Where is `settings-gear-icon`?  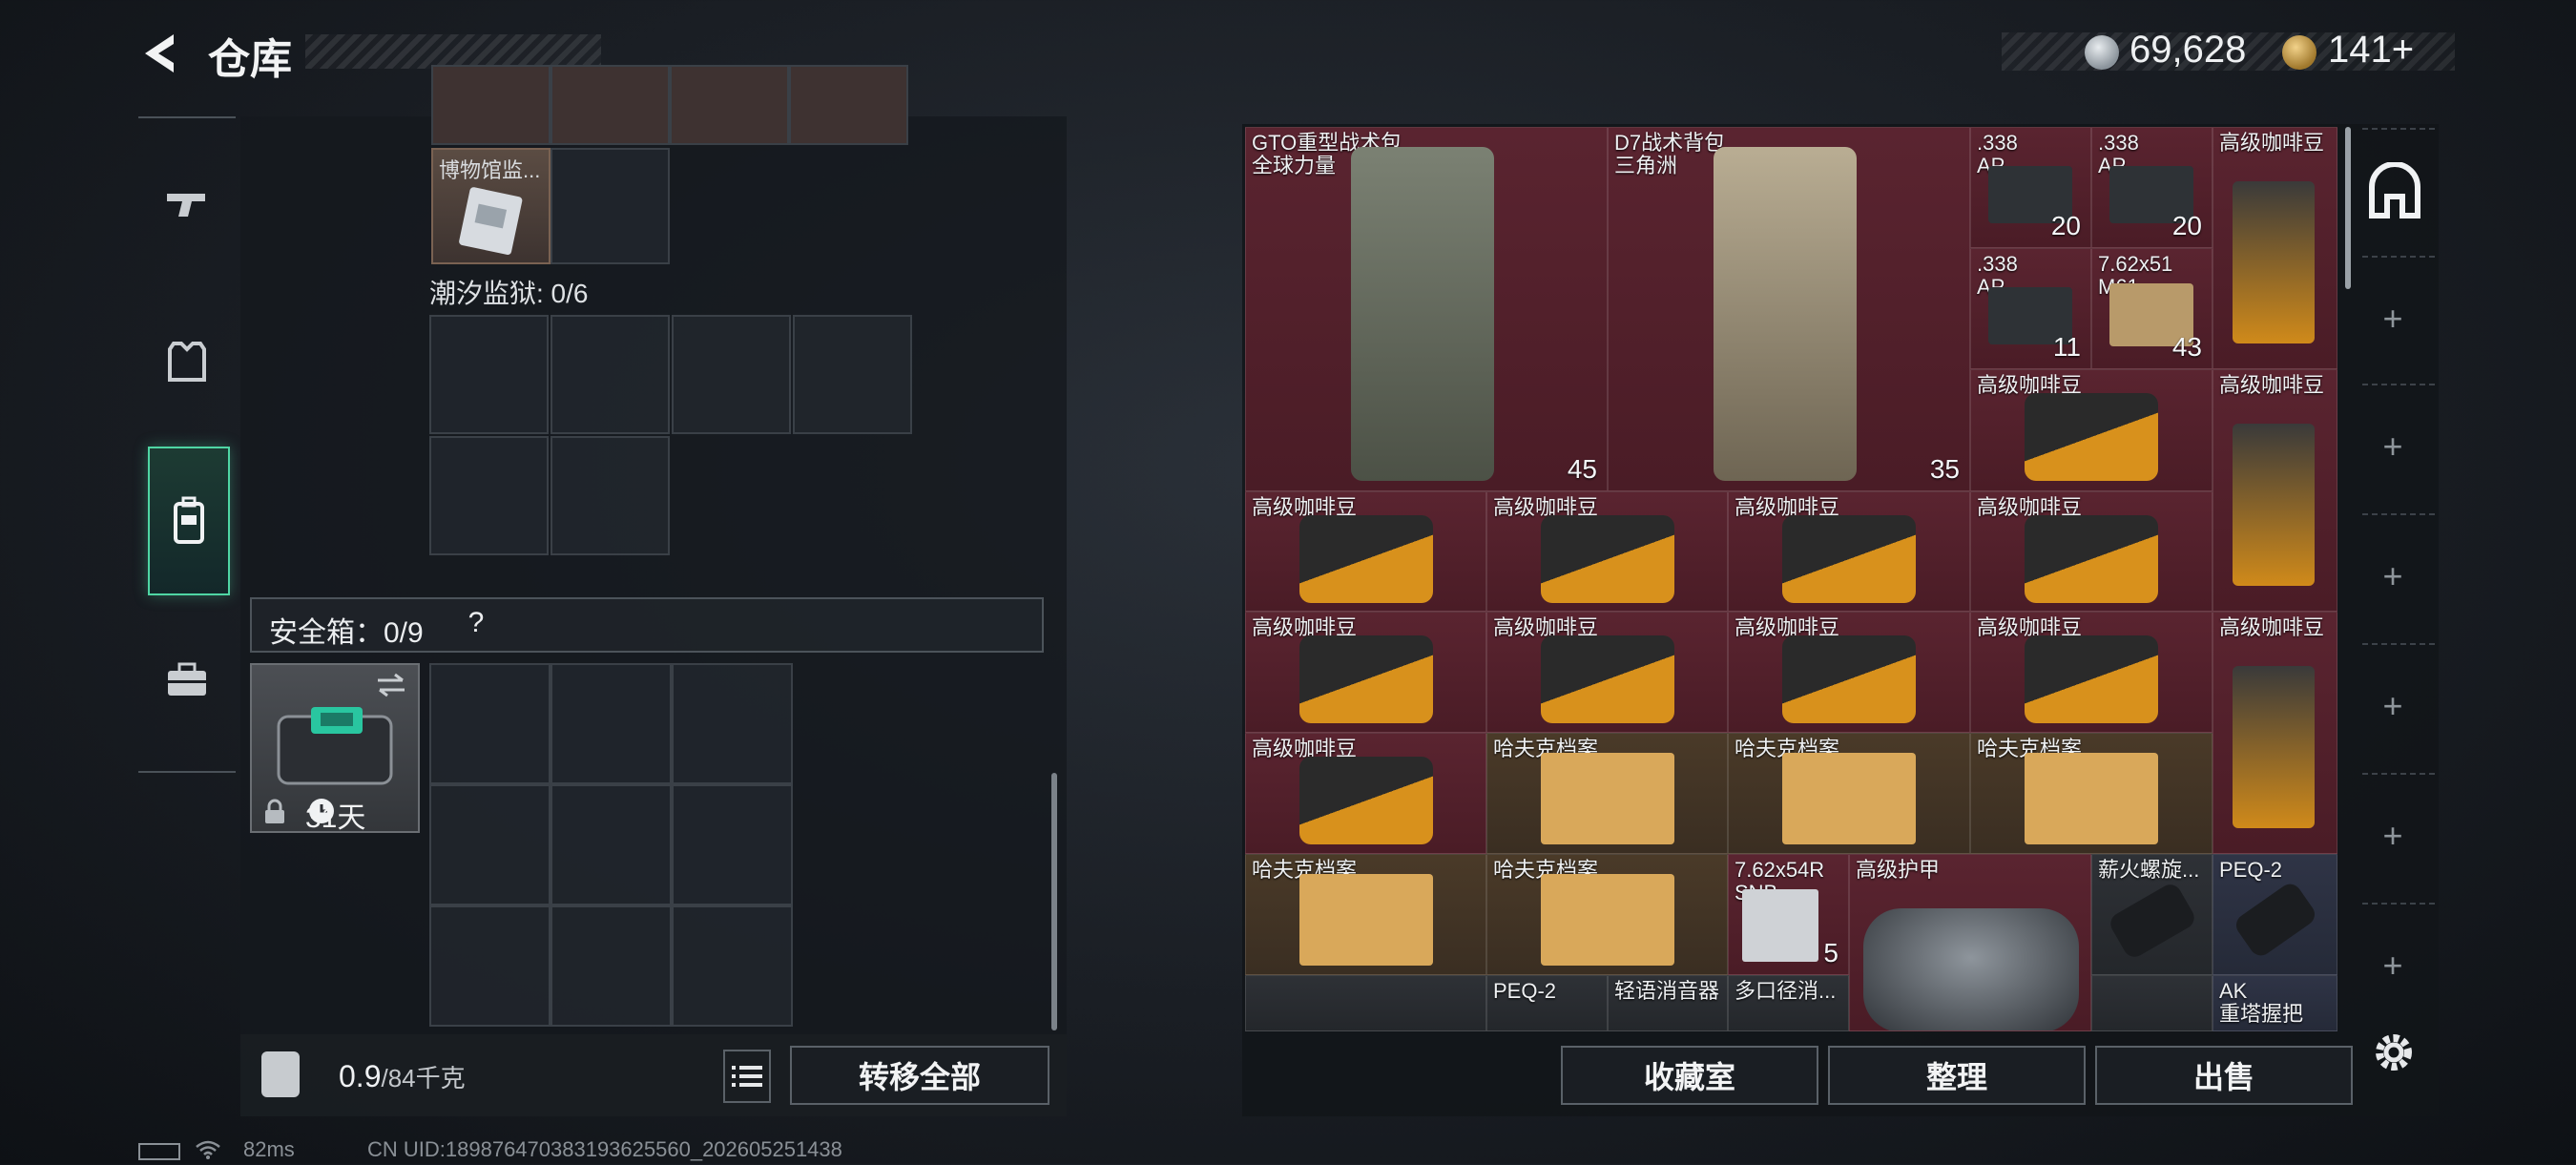 settings-gear-icon is located at coordinates (2394, 1052).